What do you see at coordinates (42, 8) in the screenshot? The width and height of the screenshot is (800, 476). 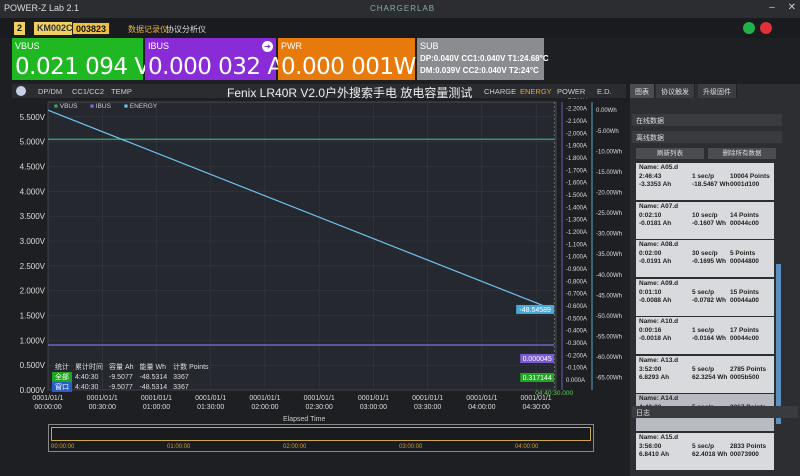 I see `app-title: POWER-Z Lab 2.1` at bounding box center [42, 8].